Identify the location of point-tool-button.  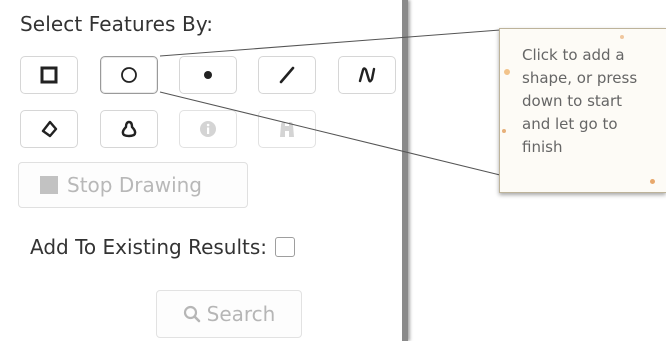
(208, 75).